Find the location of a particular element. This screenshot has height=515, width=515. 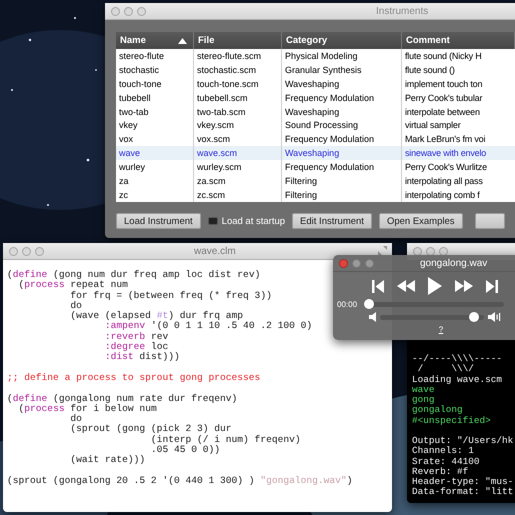

terminal-line: Data-format: "litt is located at coordinates (463, 492).